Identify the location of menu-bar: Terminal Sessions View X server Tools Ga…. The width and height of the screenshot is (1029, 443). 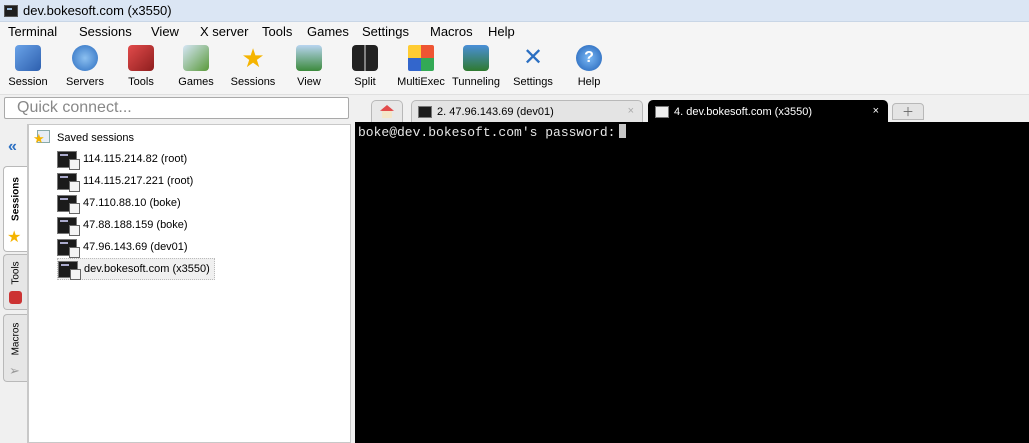
(514, 31).